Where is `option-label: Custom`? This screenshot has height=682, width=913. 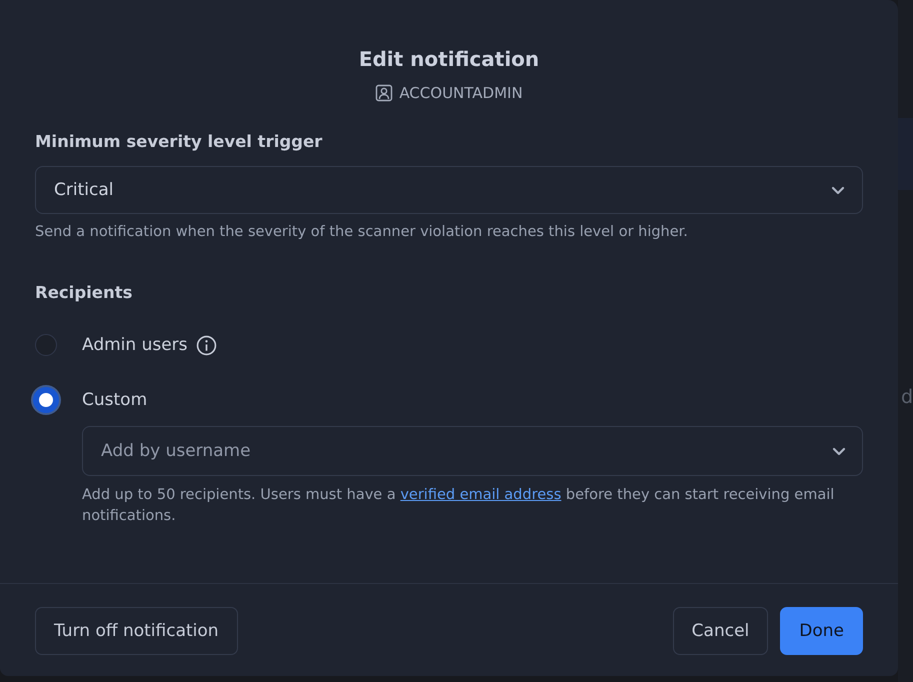
option-label: Custom is located at coordinates (115, 400).